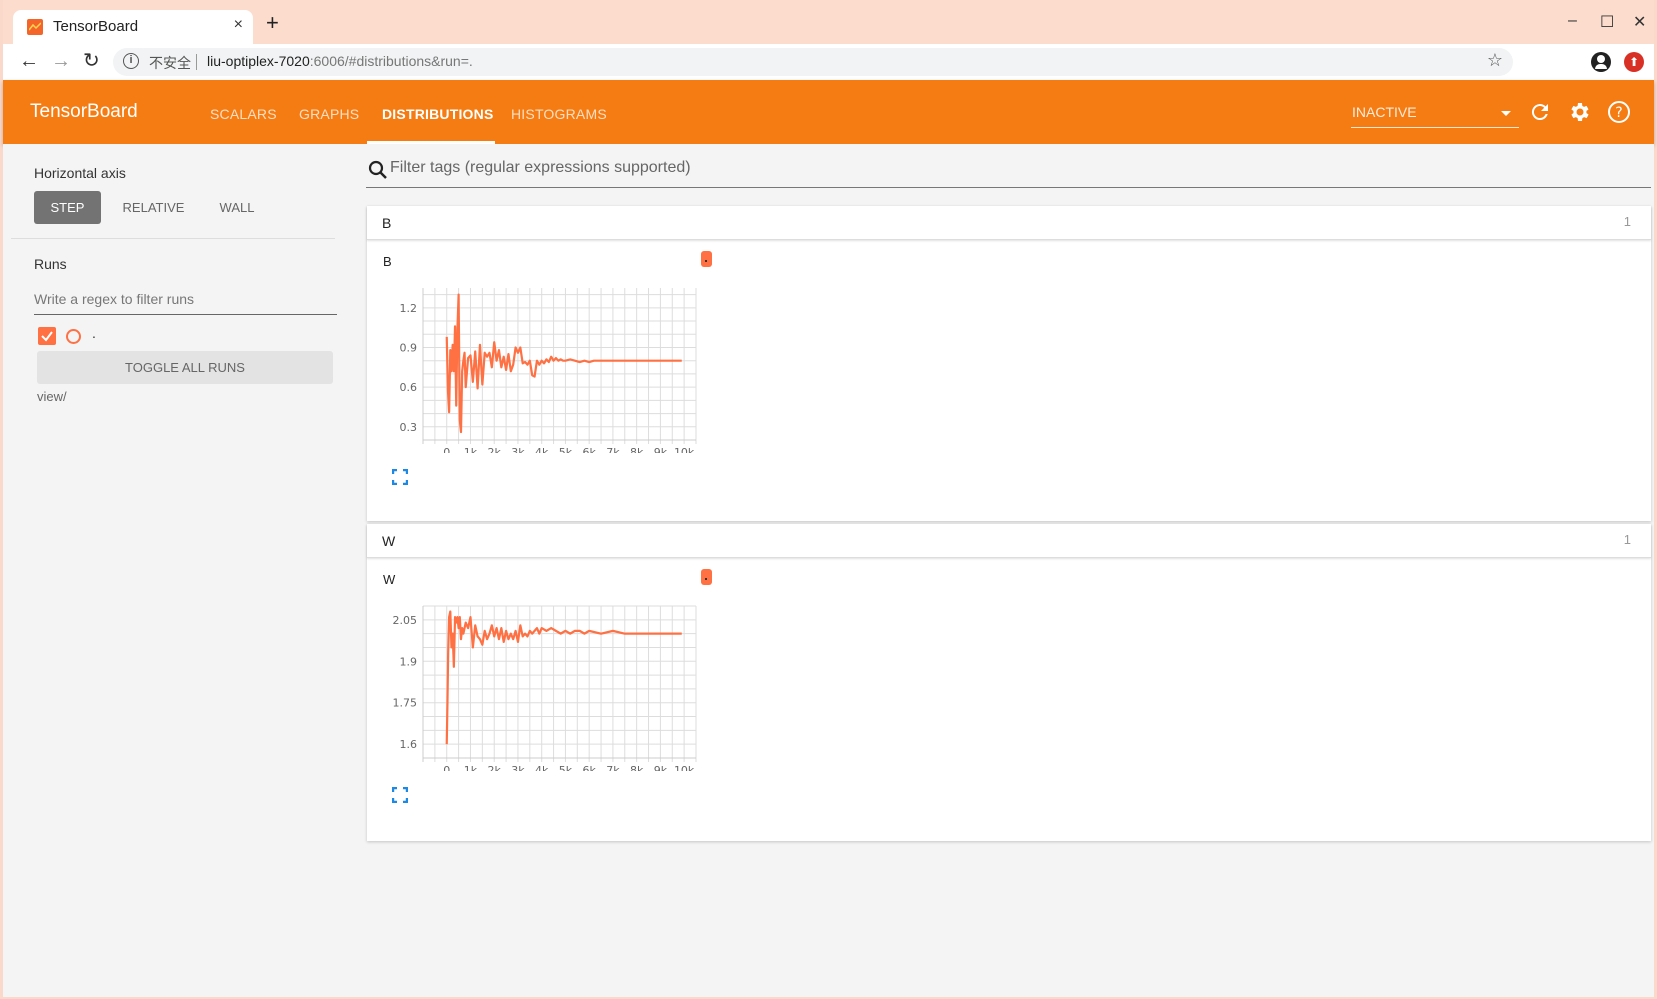  What do you see at coordinates (61, 61) in the screenshot?
I see `forward-icon: →` at bounding box center [61, 61].